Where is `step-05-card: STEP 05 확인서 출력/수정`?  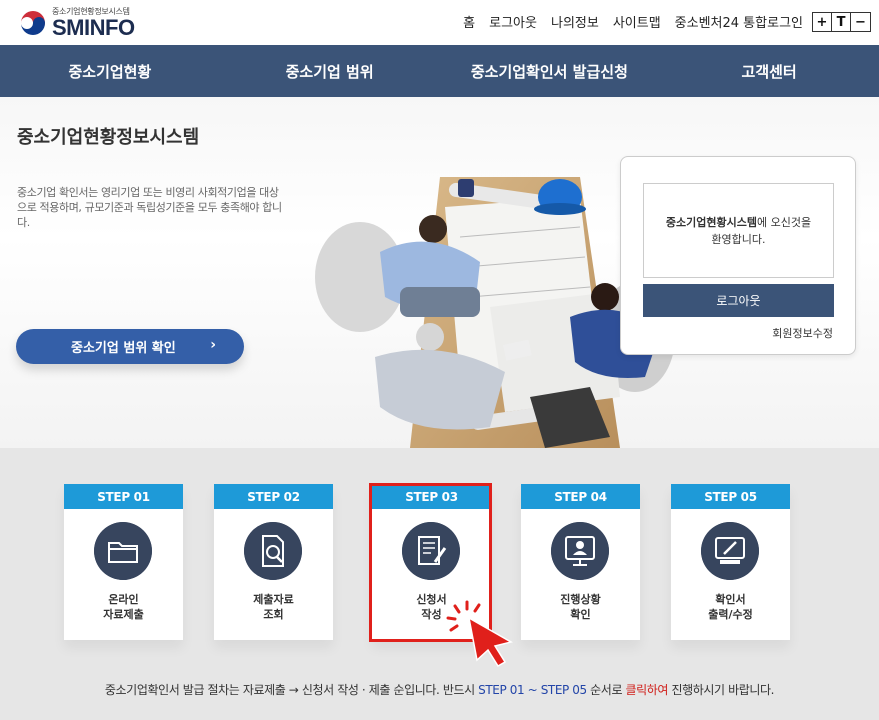
step-05-card: STEP 05 확인서 출력/수정 is located at coordinates (730, 562).